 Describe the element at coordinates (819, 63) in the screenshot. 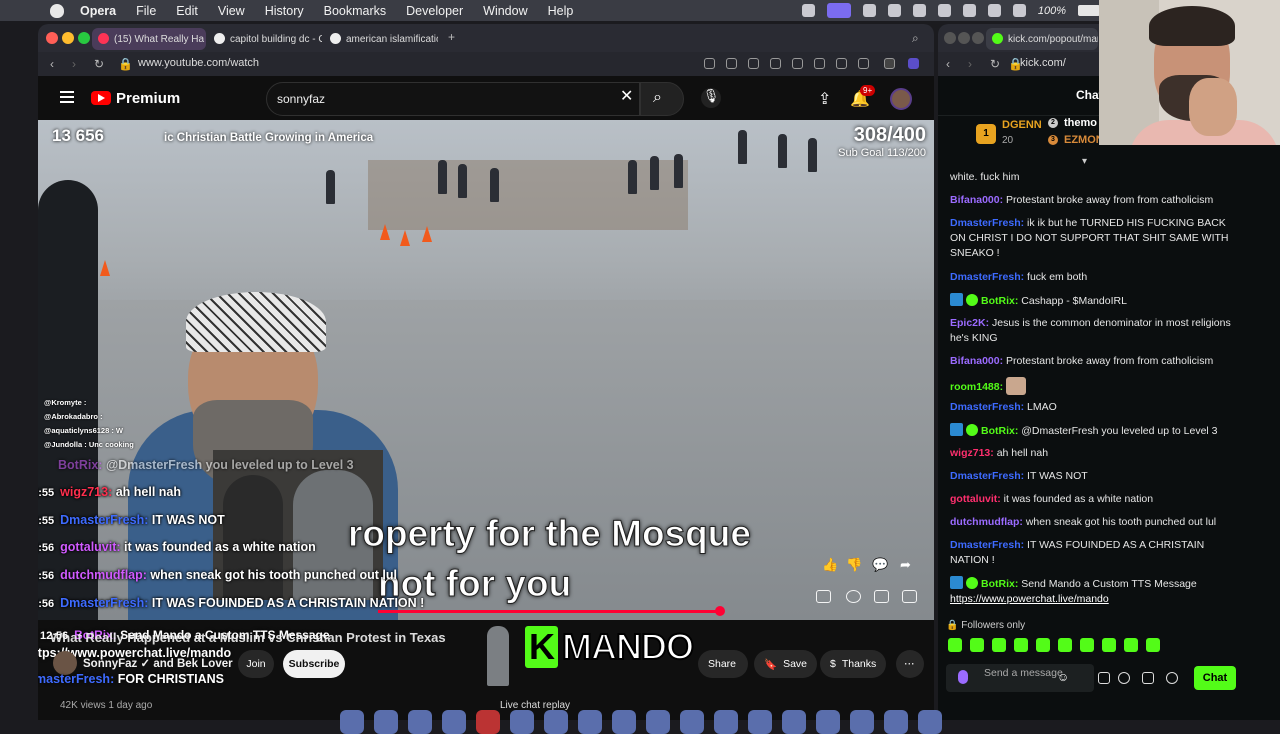

I see `download-icon` at that location.